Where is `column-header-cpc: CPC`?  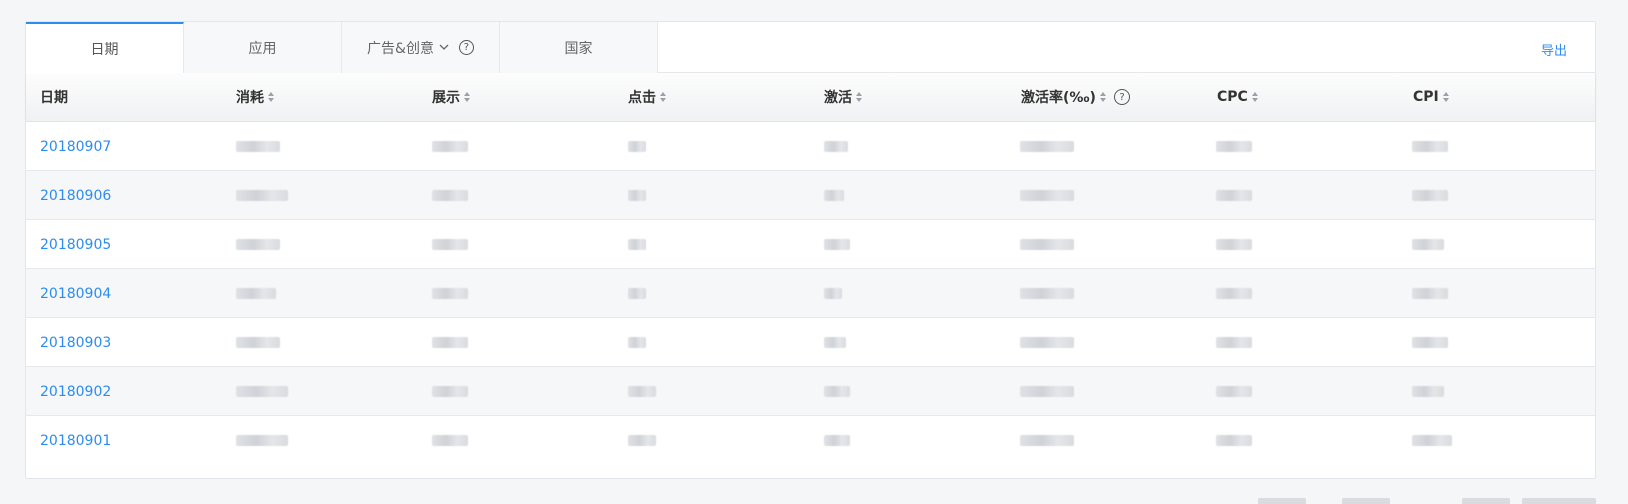 column-header-cpc: CPC is located at coordinates (1237, 97).